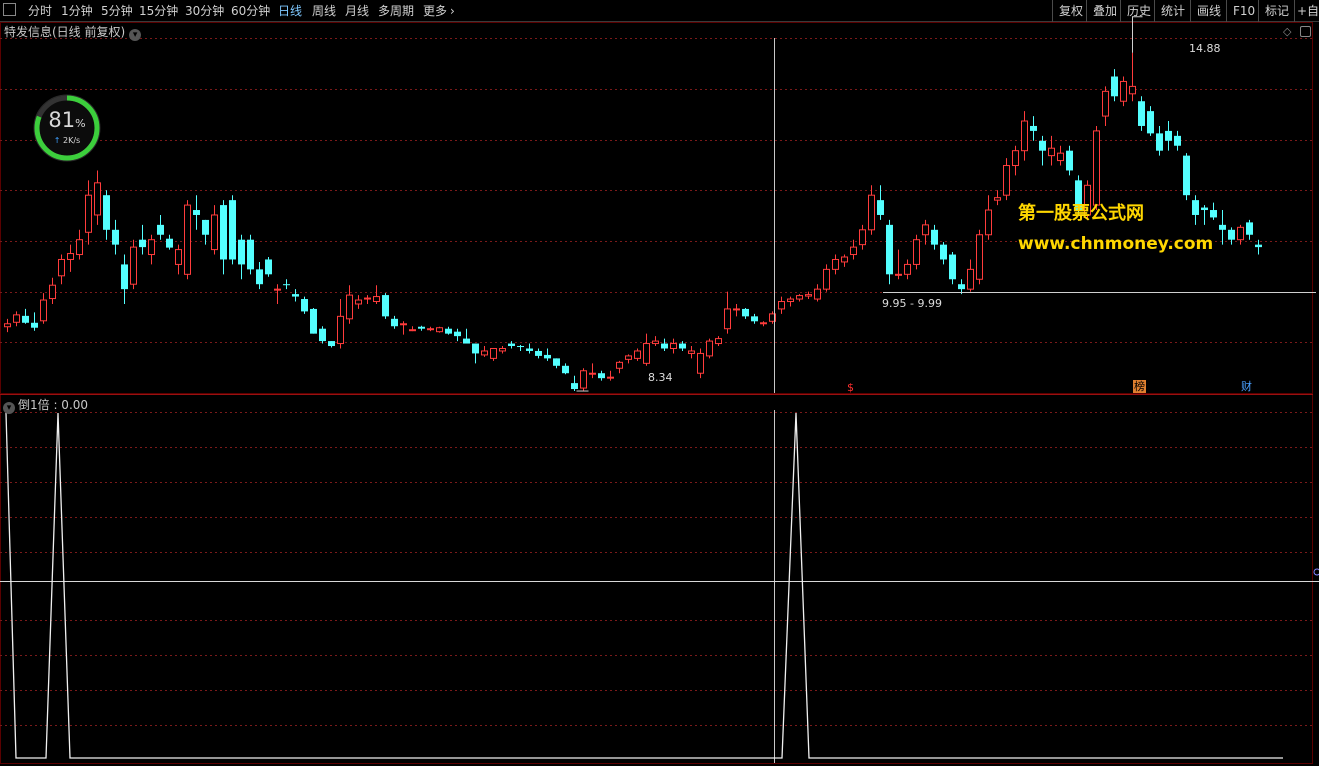  I want to click on diamond-icon: ◇, so click(1287, 31).